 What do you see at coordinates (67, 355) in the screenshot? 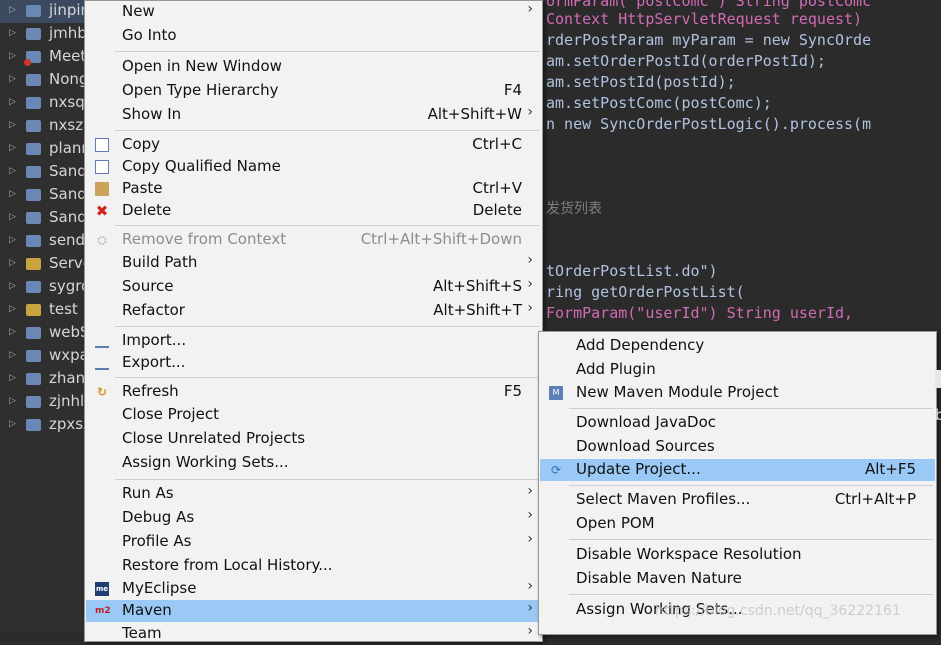
I see `tree-item-label: wxpa` at bounding box center [67, 355].